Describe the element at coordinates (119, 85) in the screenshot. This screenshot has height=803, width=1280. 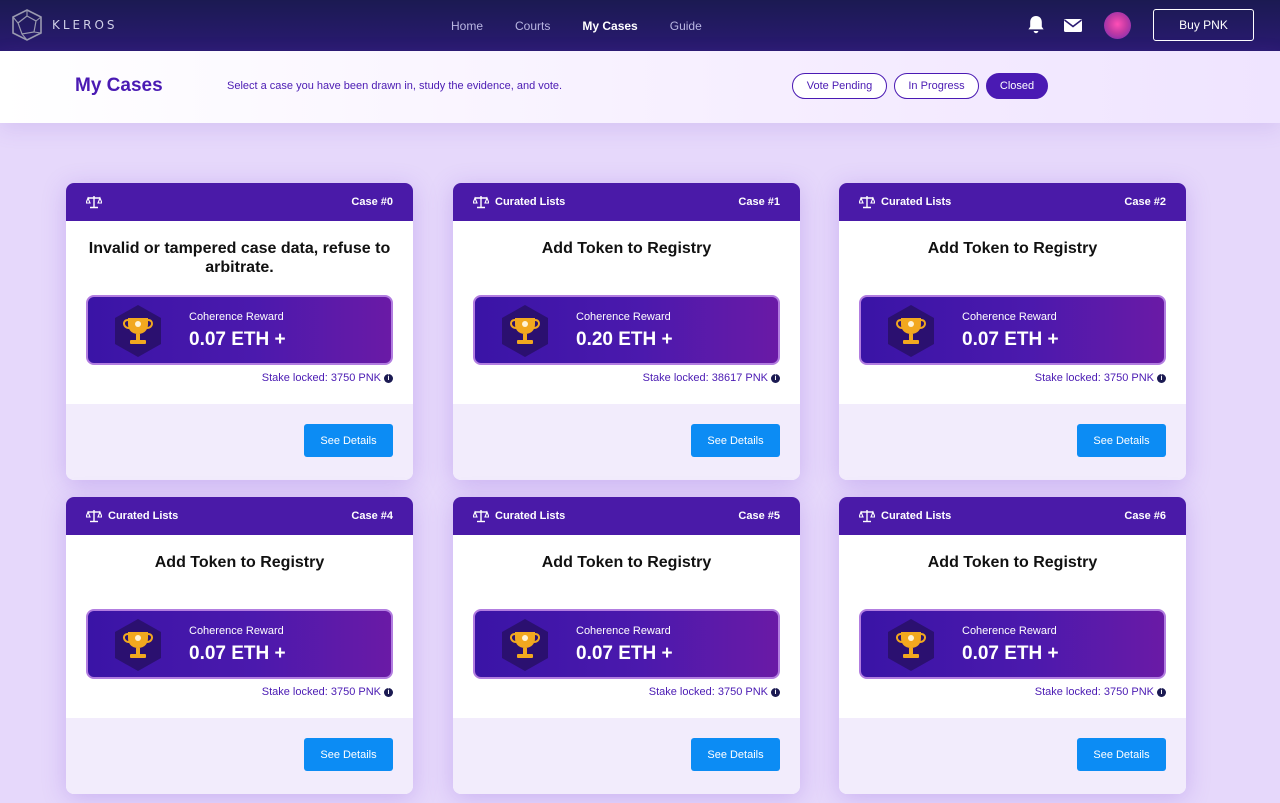
I see `page-title: My Cases` at that location.